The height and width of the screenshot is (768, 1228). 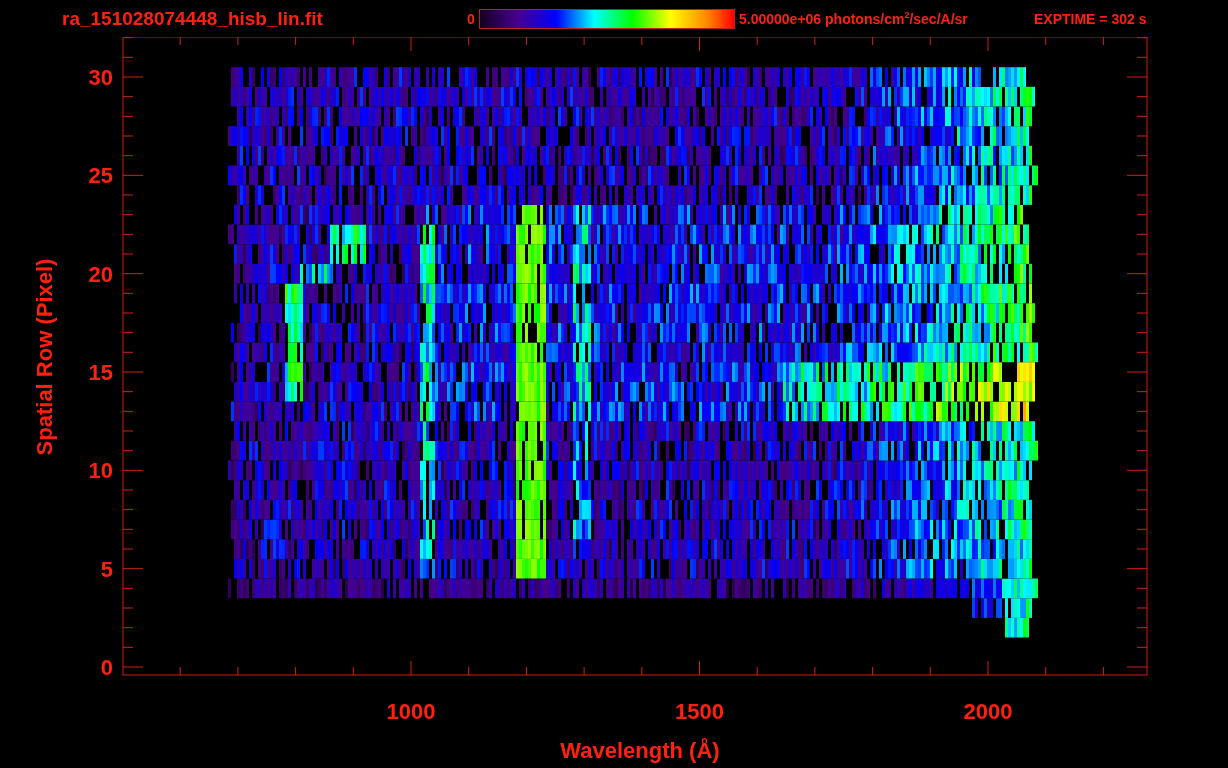 I want to click on x-tick-label: 1000, so click(x=411, y=711).